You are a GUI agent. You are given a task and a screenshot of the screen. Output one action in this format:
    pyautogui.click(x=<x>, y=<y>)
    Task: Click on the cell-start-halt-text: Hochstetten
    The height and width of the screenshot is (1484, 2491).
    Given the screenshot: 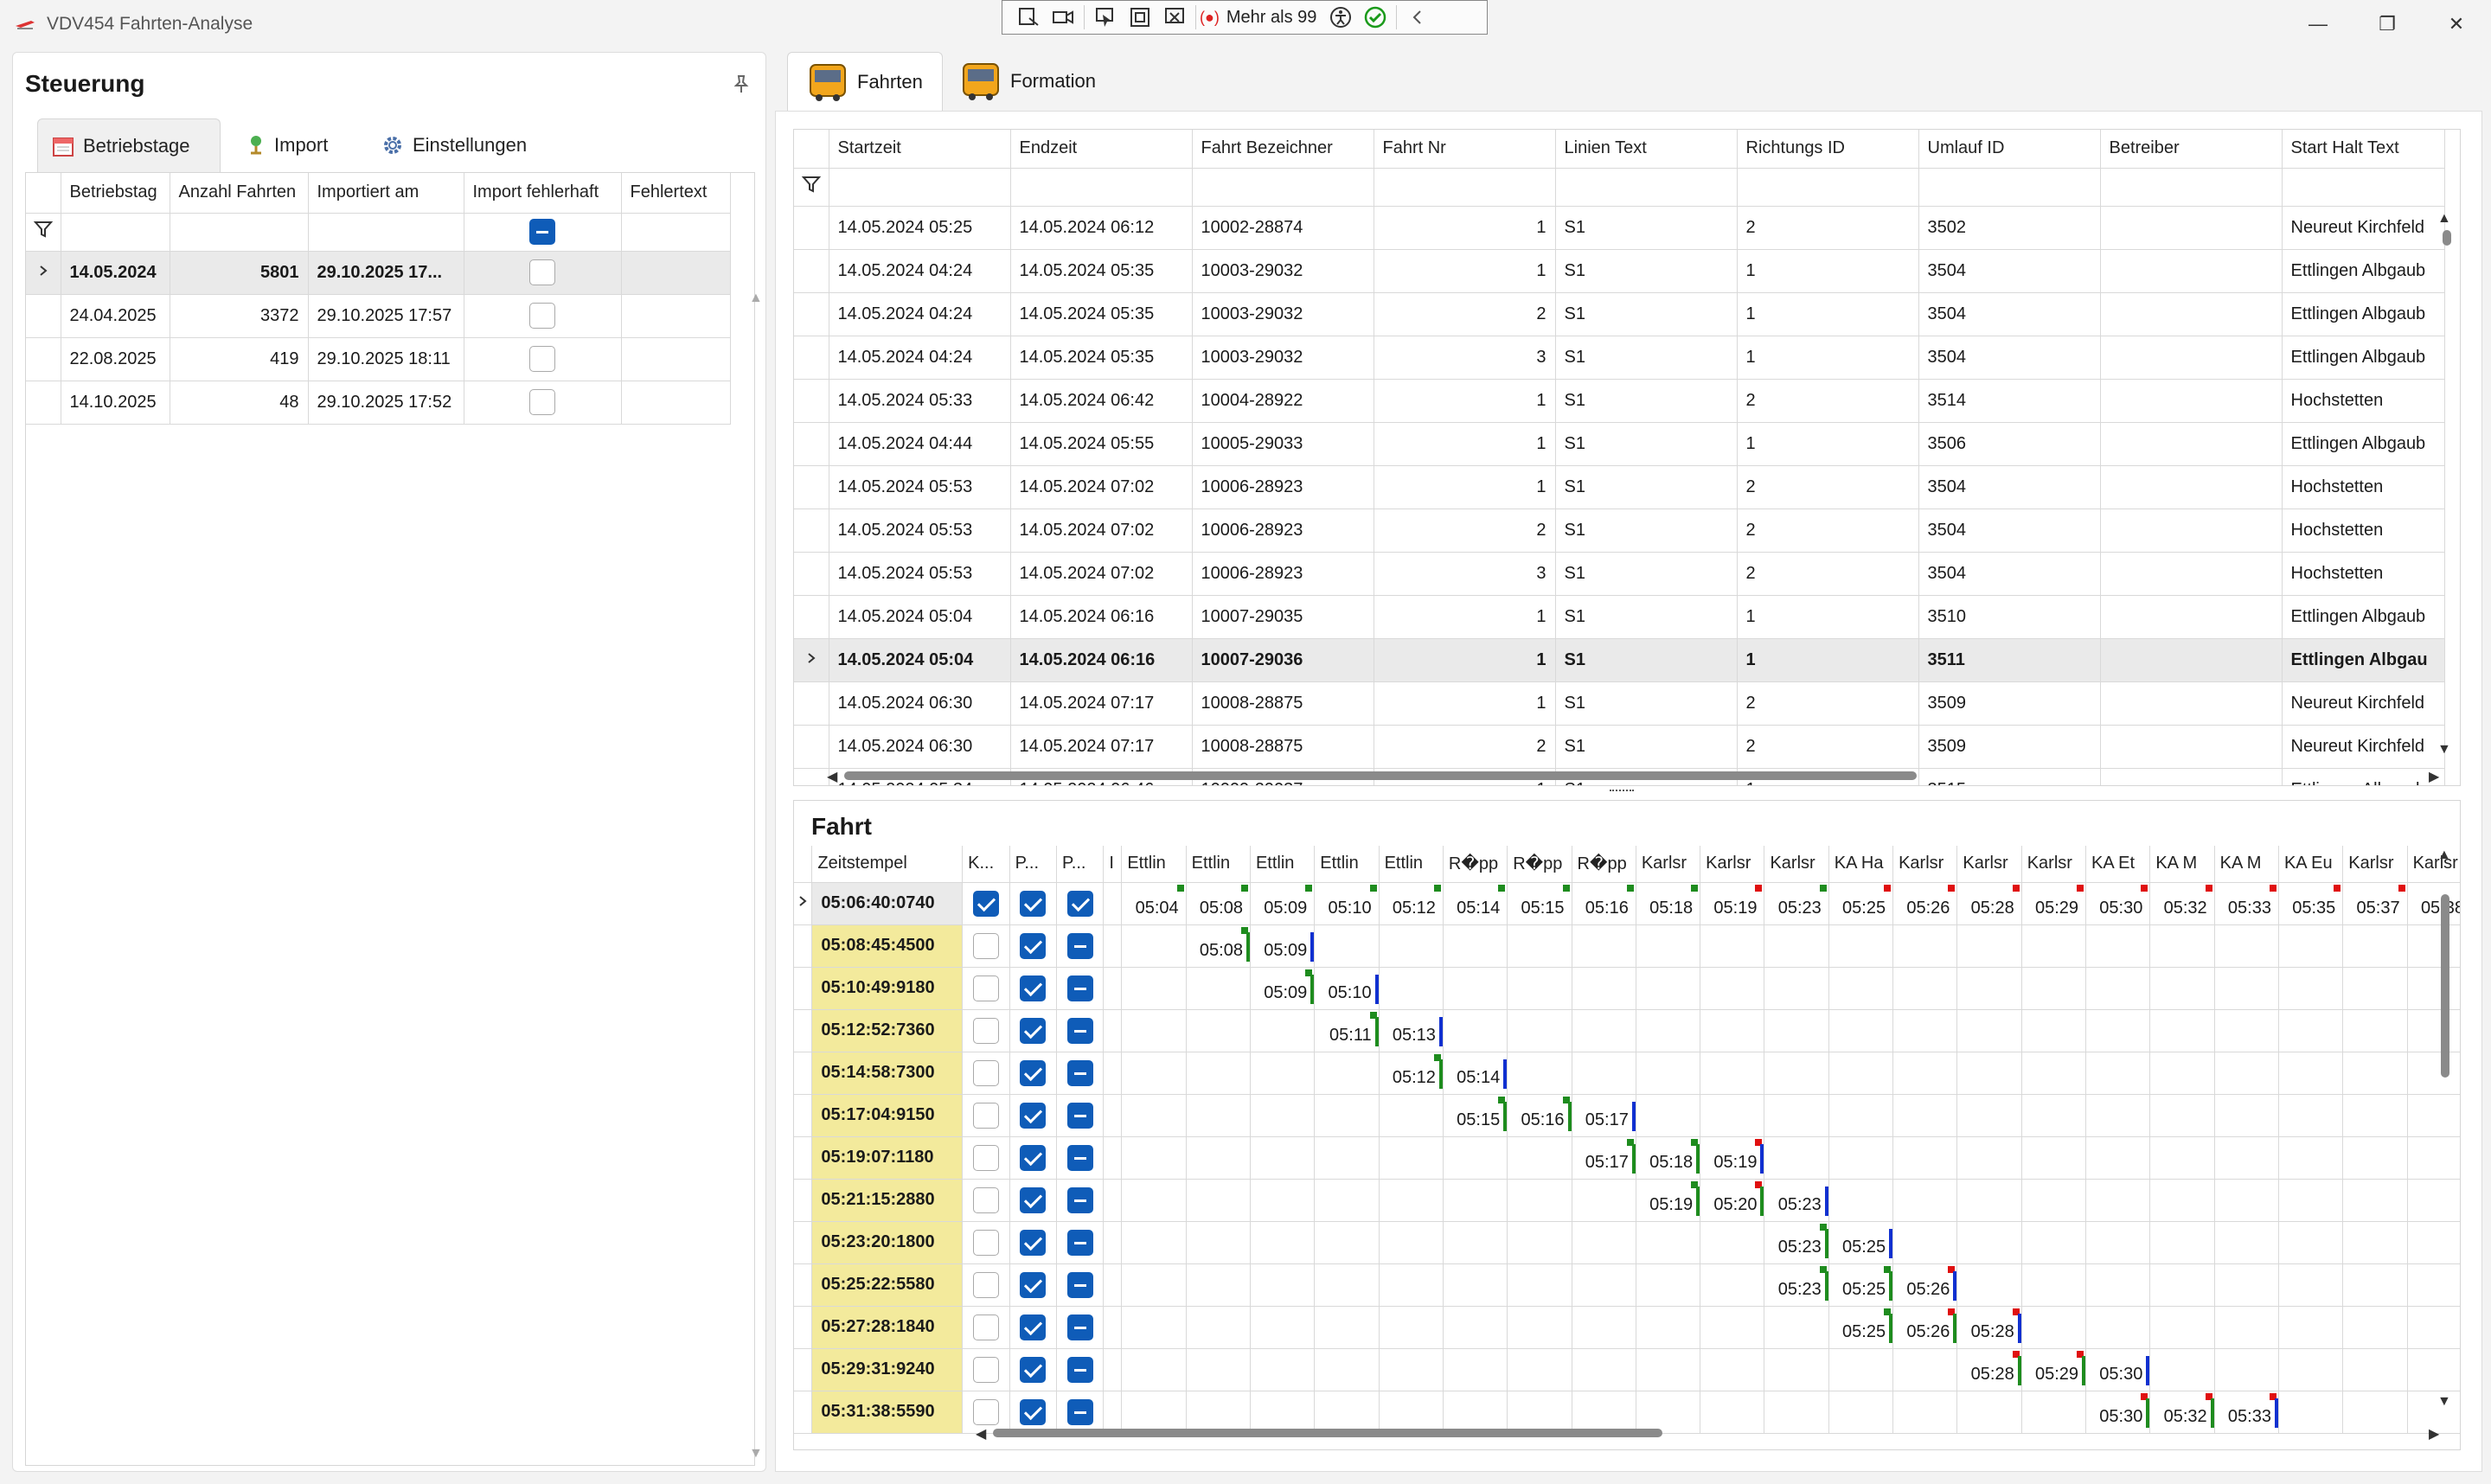 What is the action you would take?
    pyautogui.click(x=2363, y=401)
    